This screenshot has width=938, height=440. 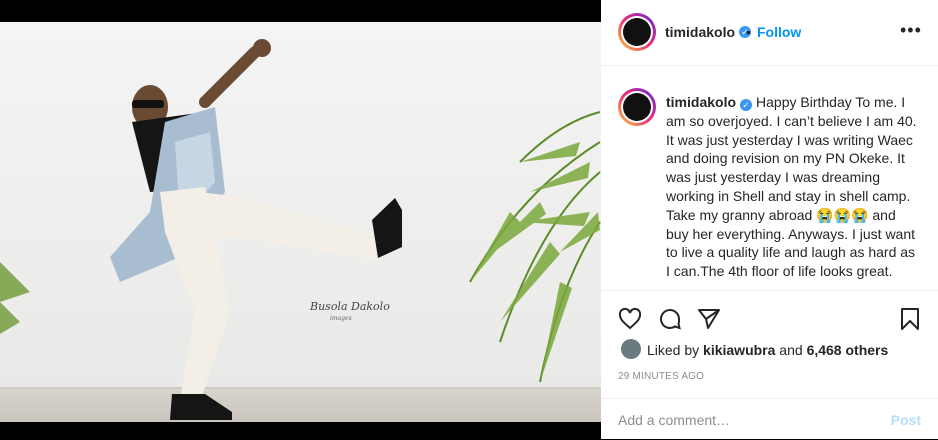 I want to click on heart-icon, so click(x=630, y=319).